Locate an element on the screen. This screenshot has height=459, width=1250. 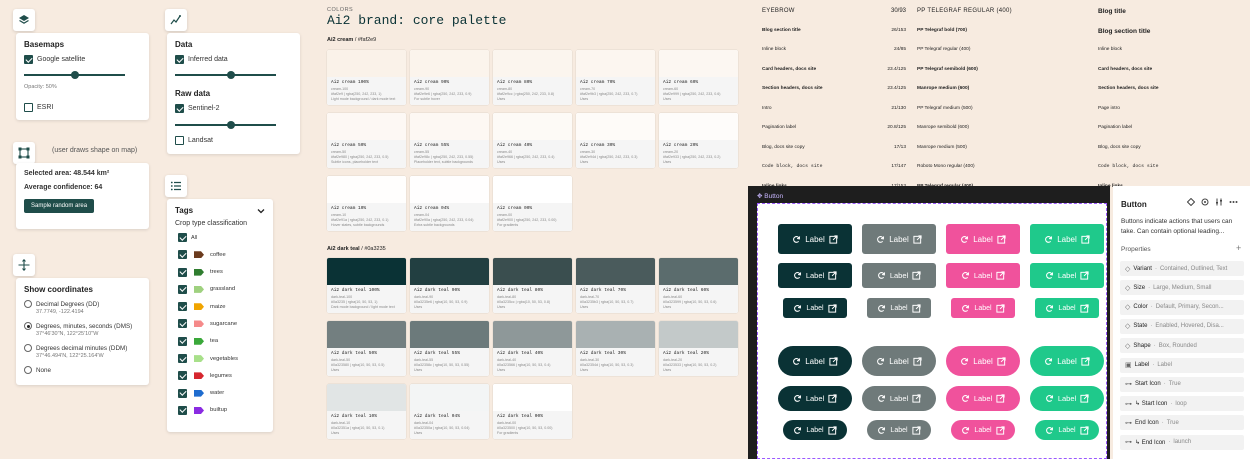
draw-shape-button is located at coordinates (24, 153).